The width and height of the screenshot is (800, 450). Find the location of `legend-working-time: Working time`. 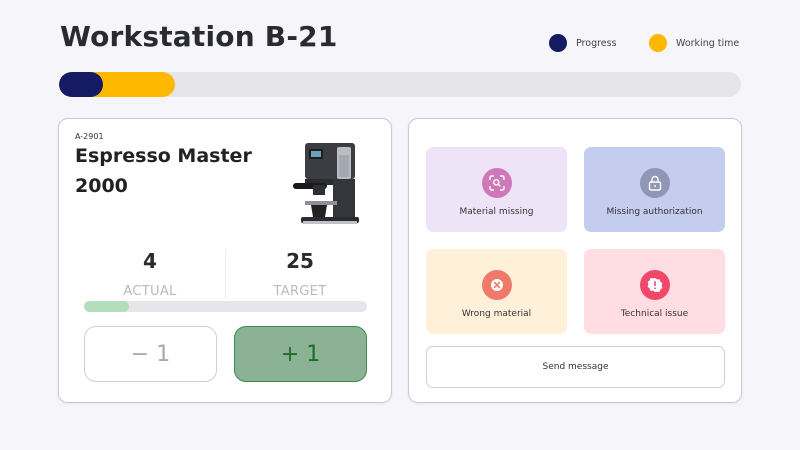

legend-working-time: Working time is located at coordinates (694, 43).